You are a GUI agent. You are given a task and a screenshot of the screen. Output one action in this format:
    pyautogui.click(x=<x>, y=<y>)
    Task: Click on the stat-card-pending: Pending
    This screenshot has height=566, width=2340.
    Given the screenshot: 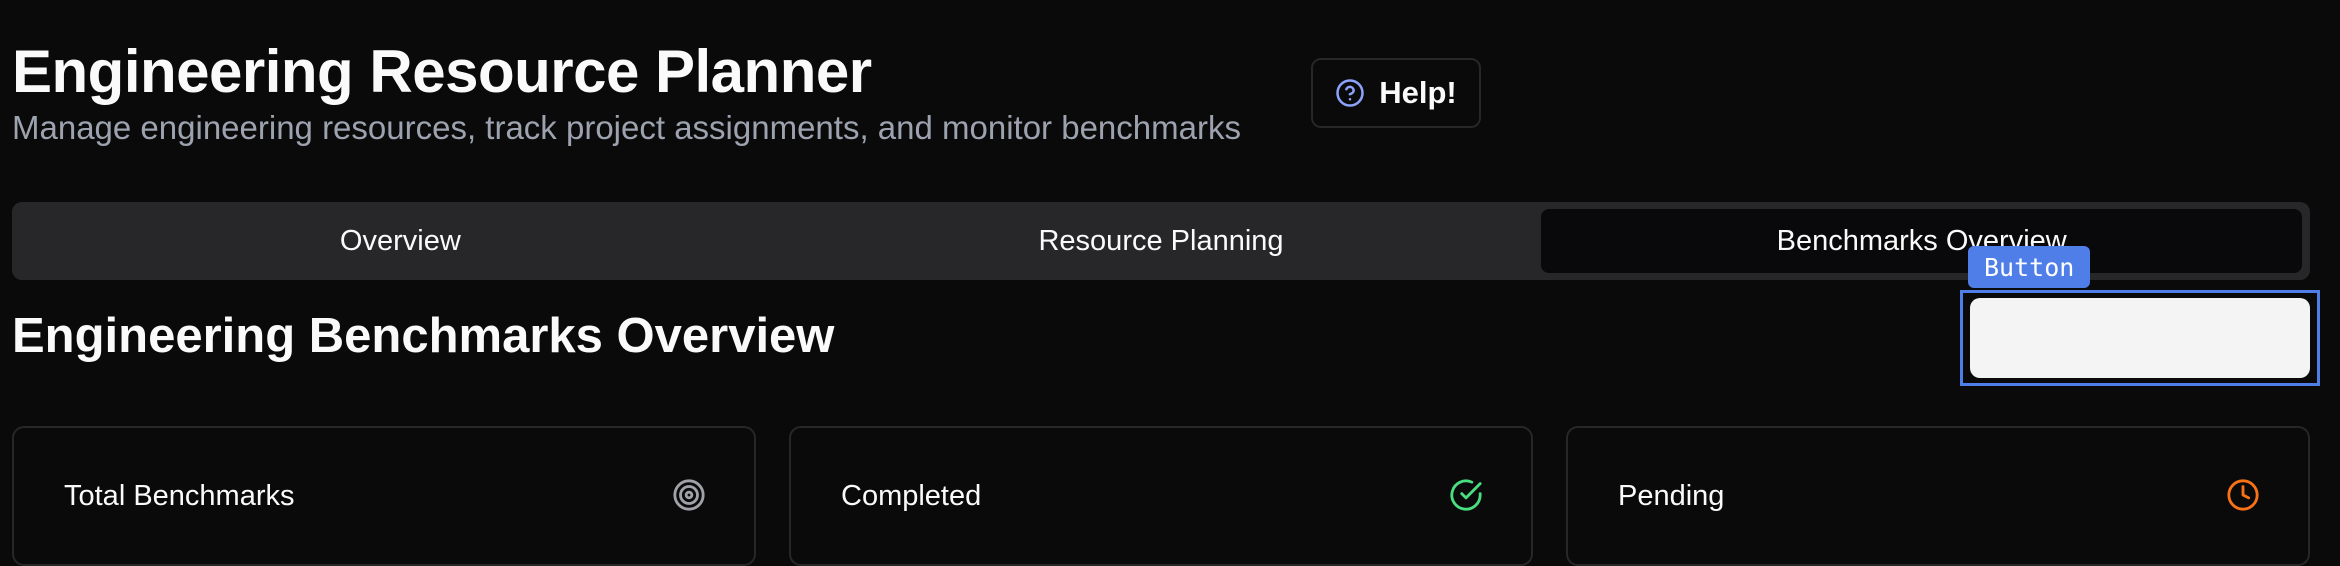 What is the action you would take?
    pyautogui.click(x=1938, y=496)
    